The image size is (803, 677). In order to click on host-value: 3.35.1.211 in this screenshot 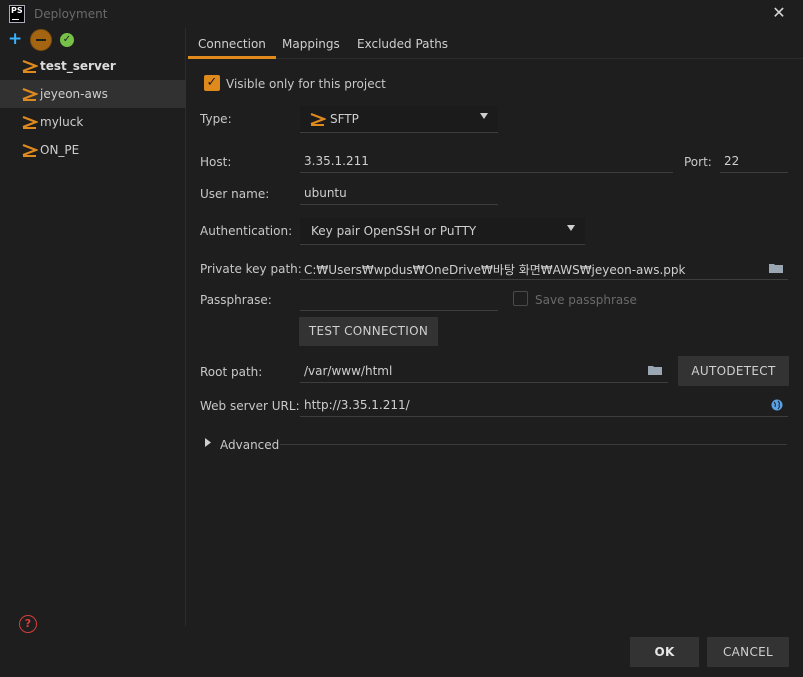, I will do `click(336, 161)`.